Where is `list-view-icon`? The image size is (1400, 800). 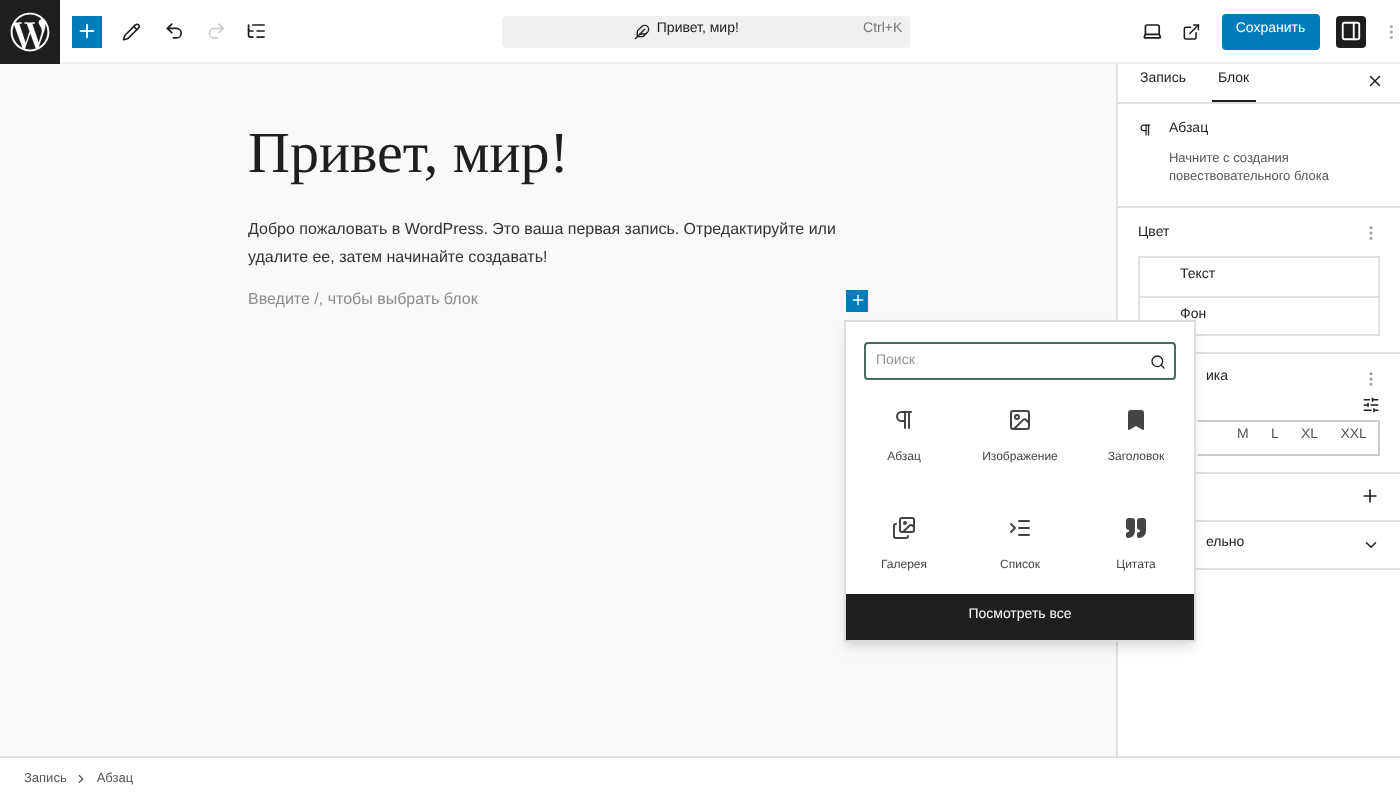
list-view-icon is located at coordinates (256, 31).